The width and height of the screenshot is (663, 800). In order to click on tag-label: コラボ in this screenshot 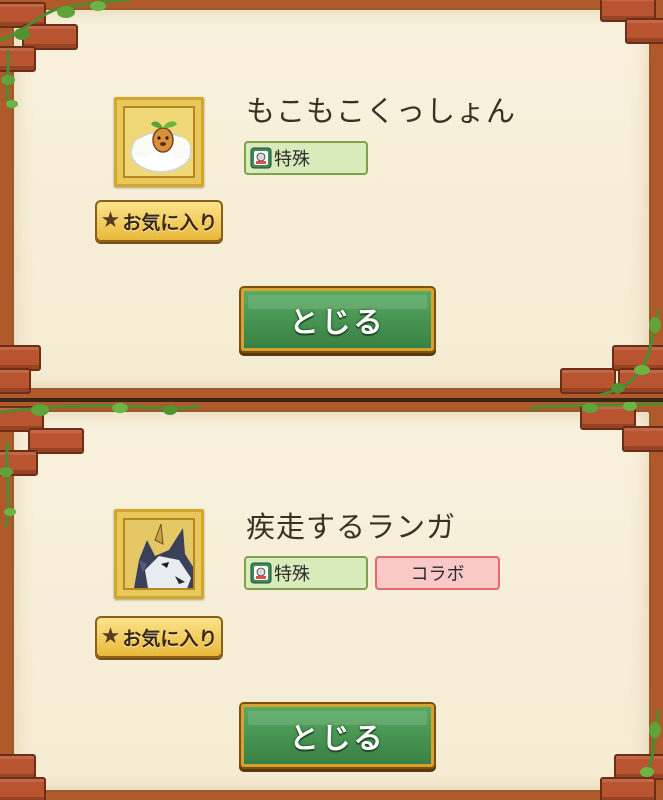, I will do `click(437, 574)`.